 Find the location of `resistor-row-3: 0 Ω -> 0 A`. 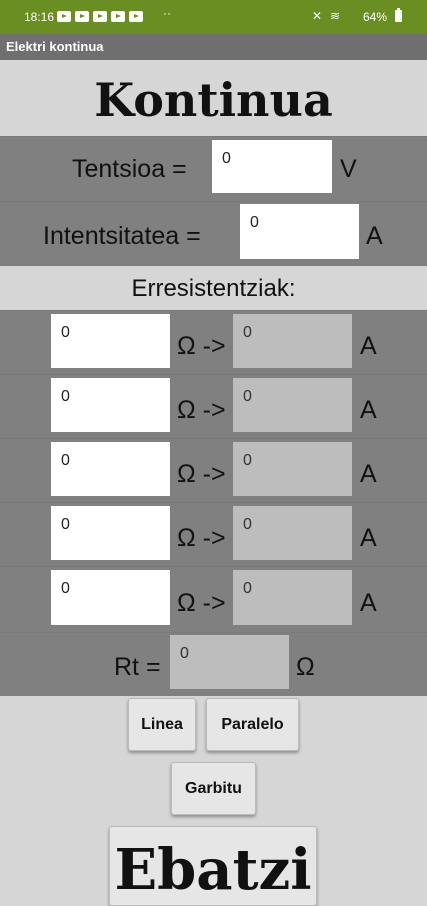

resistor-row-3: 0 Ω -> 0 A is located at coordinates (213, 470).